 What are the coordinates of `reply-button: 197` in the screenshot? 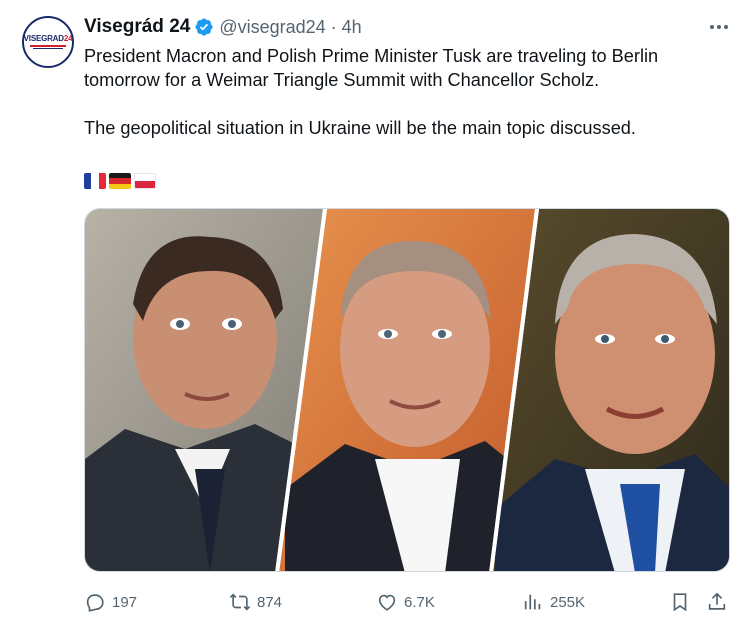 It's located at (110, 602).